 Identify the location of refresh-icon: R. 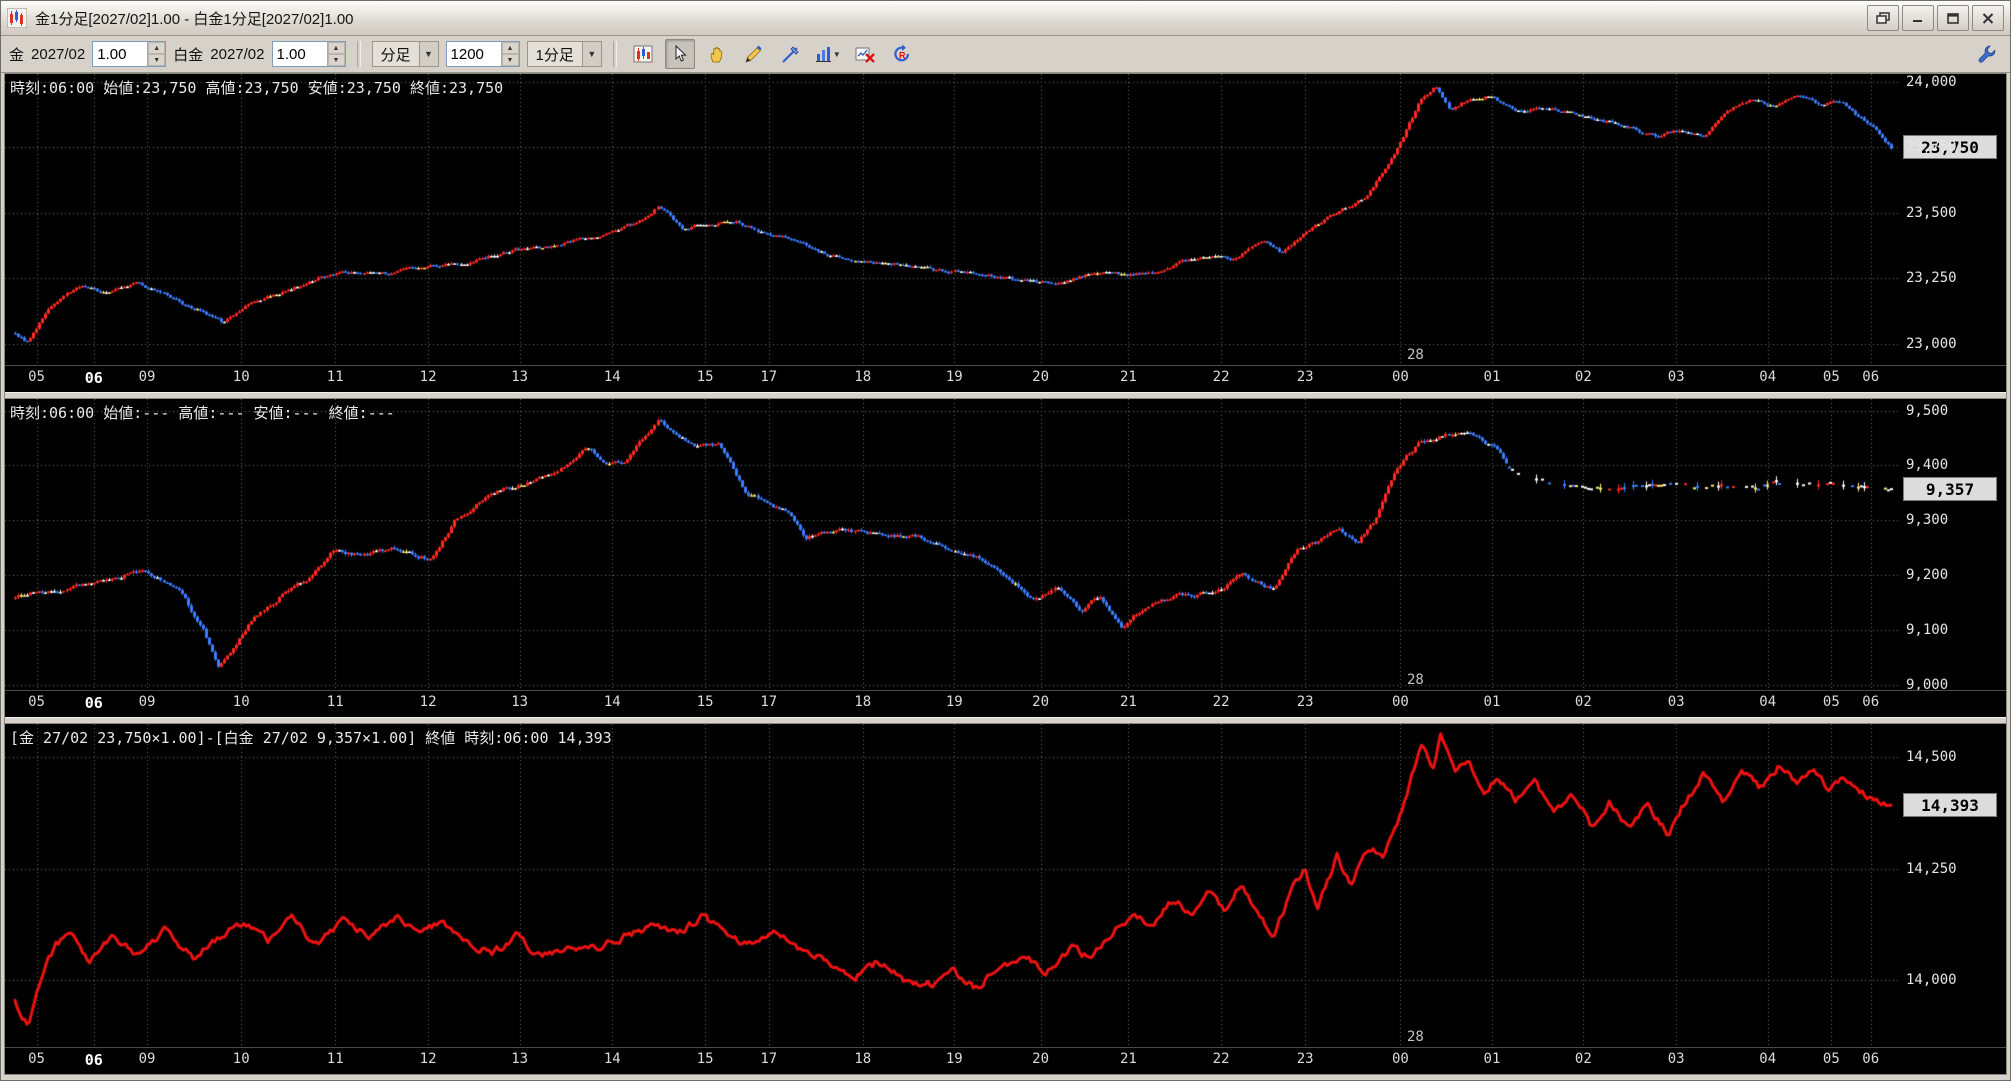
(901, 53).